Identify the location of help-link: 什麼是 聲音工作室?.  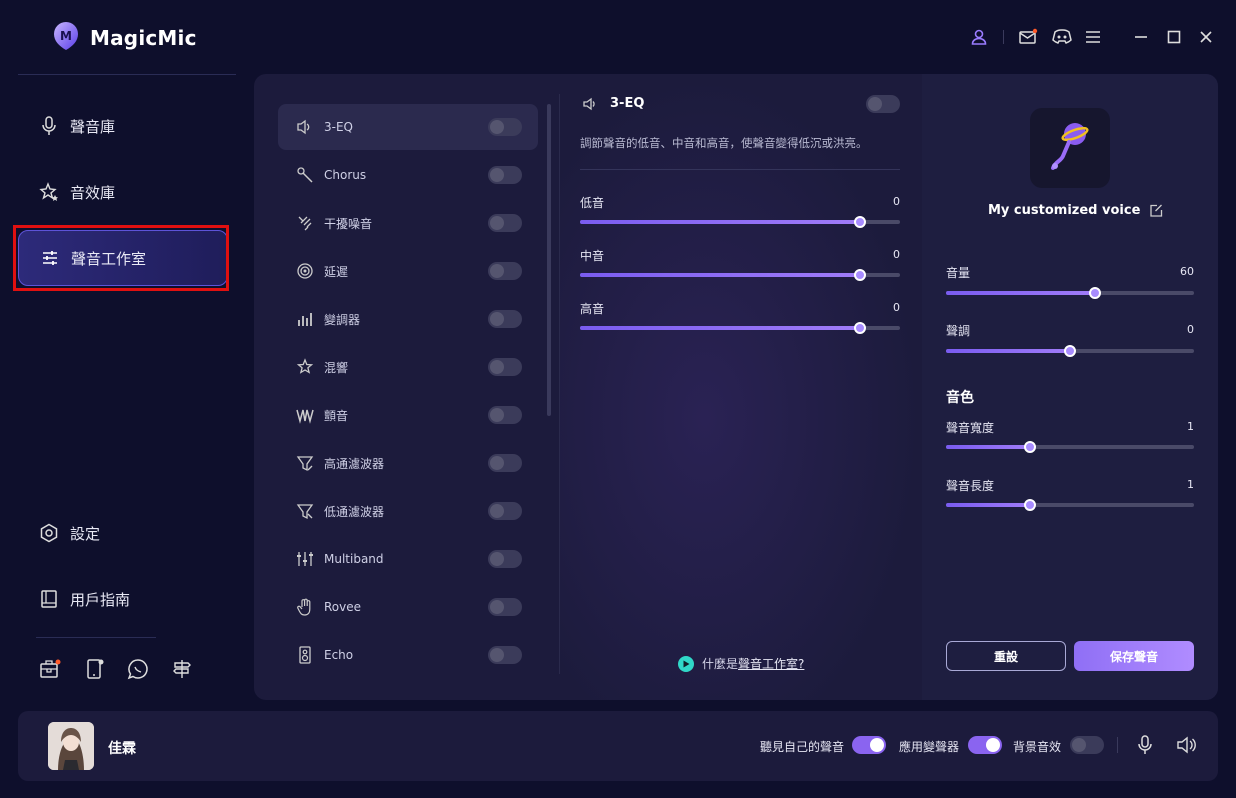
(741, 663).